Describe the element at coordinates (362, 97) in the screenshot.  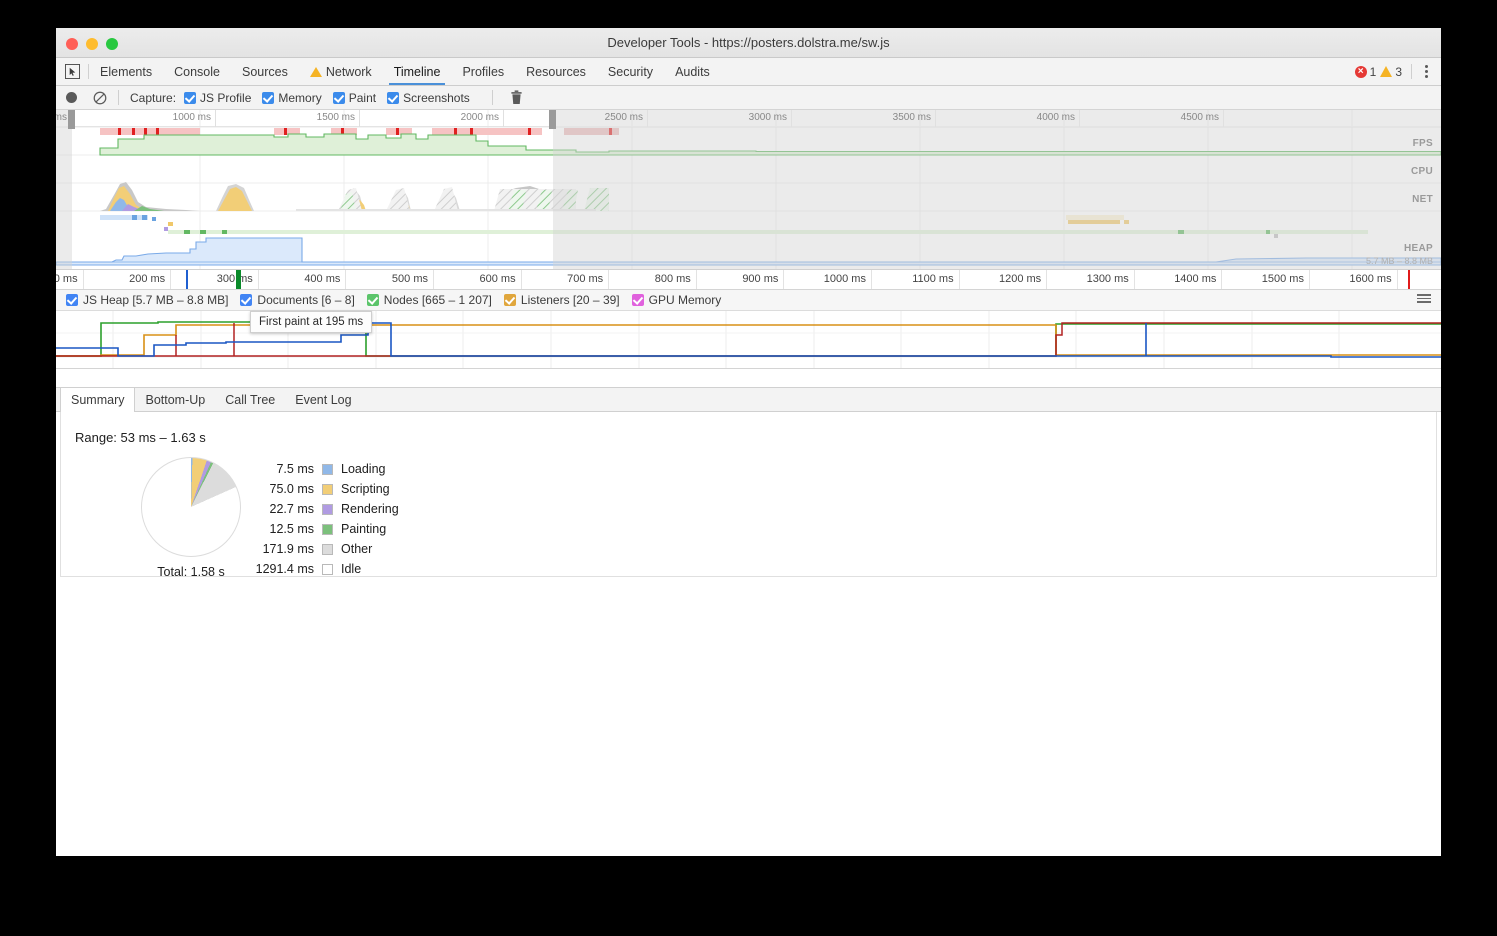
I see `capture-option-label: Paint` at that location.